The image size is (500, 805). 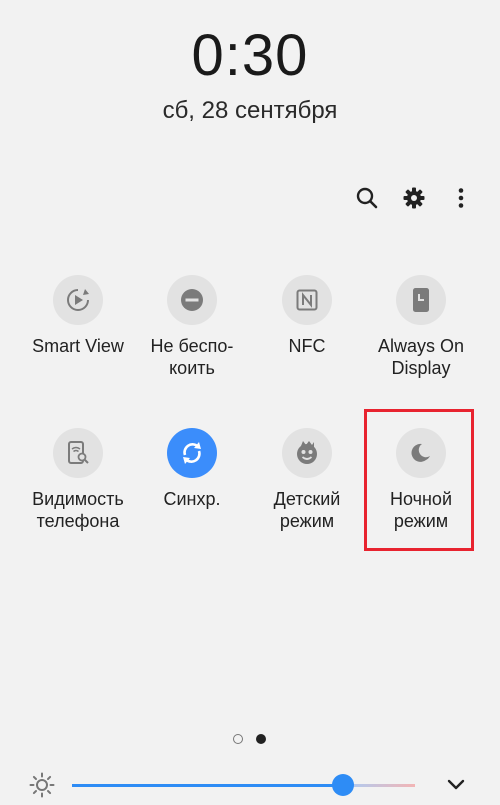 What do you see at coordinates (78, 510) in the screenshot?
I see `tile-label: Видимость телефона` at bounding box center [78, 510].